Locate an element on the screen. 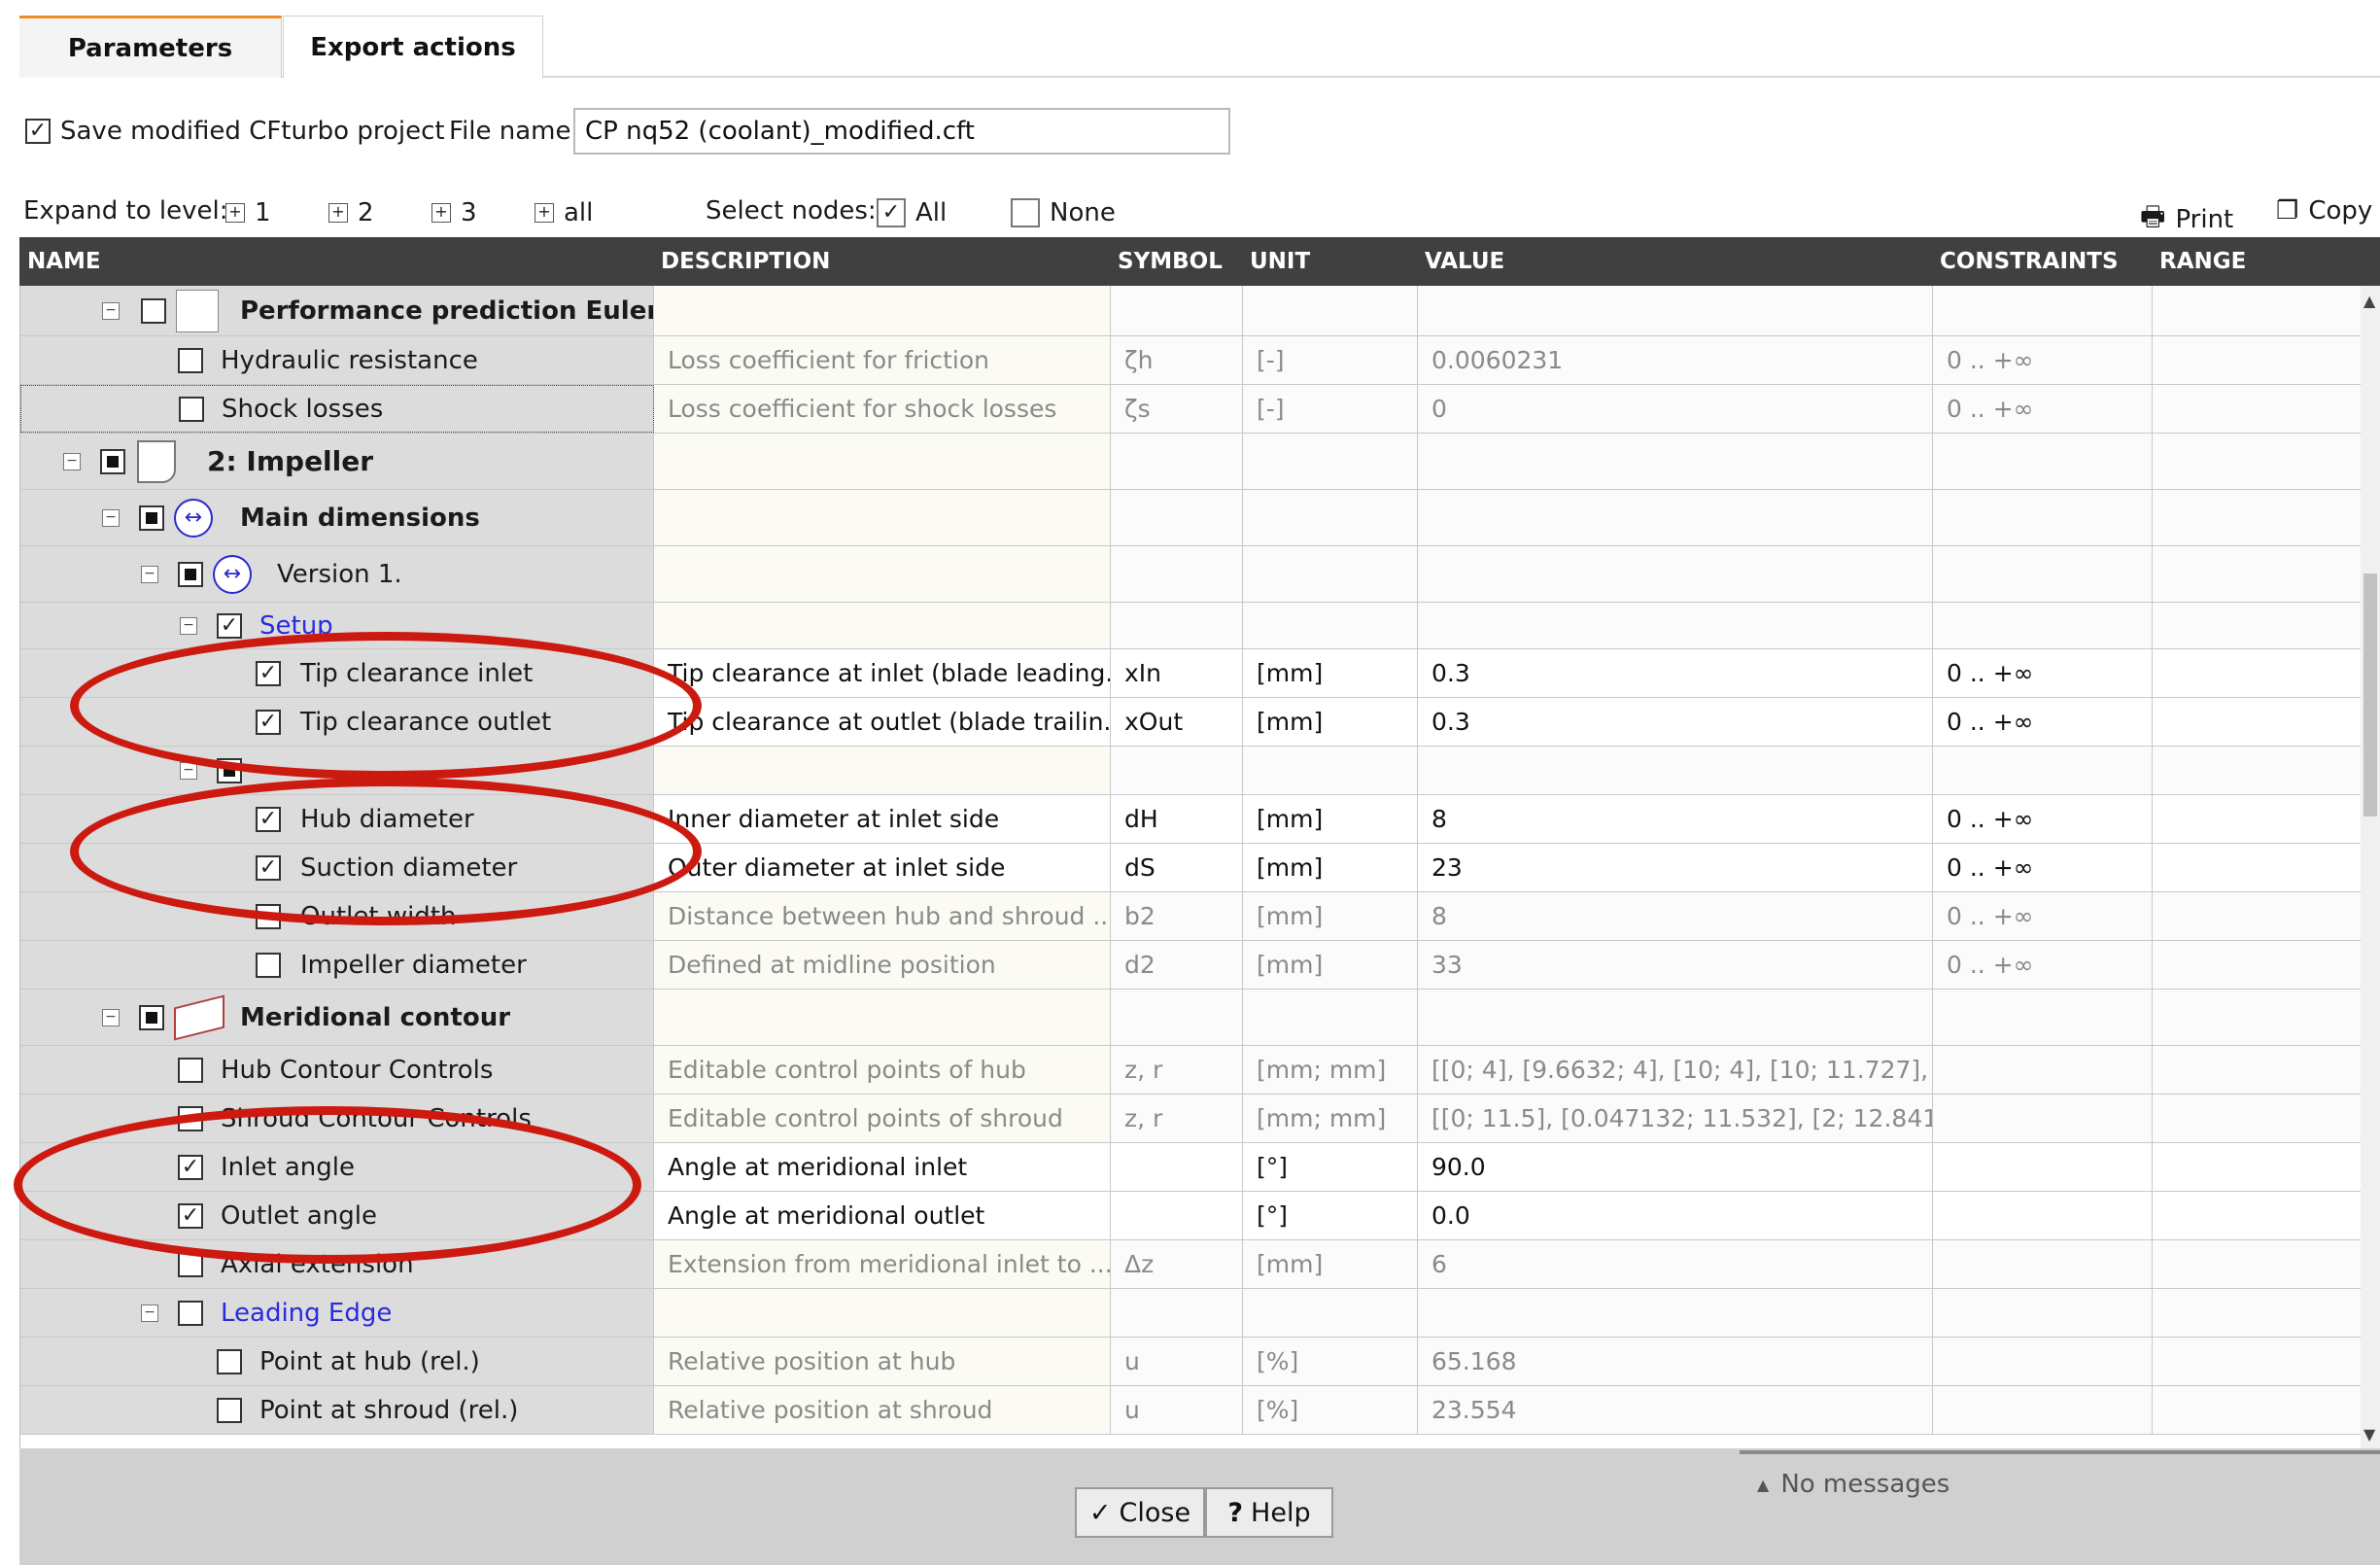 This screenshot has width=2380, height=1565. column-header-value: VALUE is located at coordinates (1674, 262).